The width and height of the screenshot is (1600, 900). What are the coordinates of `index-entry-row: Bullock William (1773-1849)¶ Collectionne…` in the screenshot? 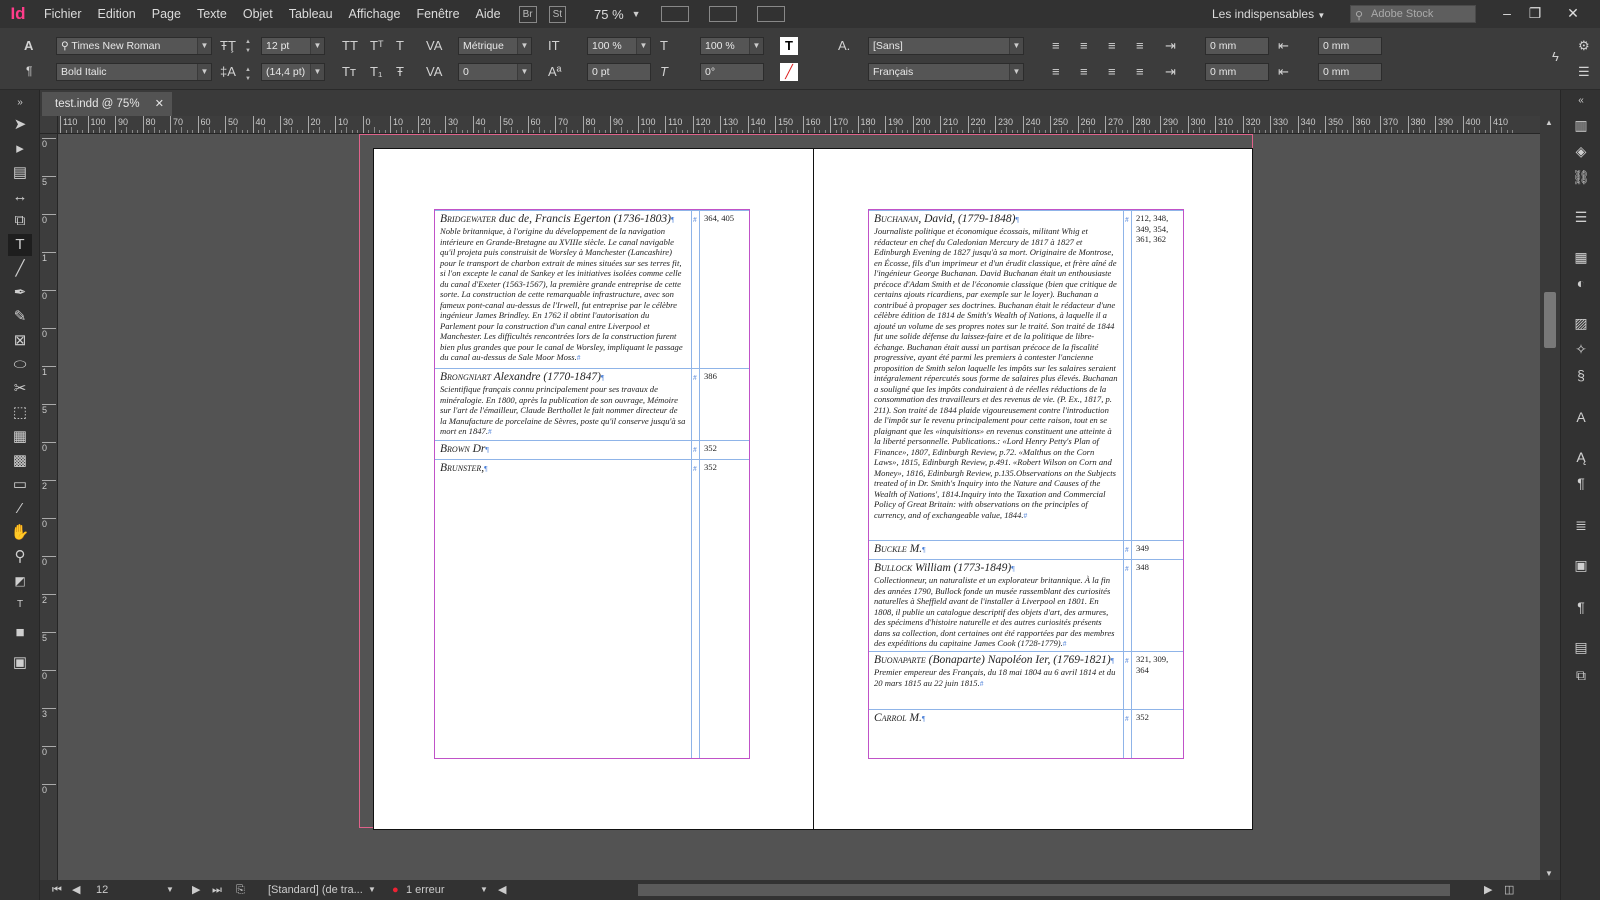 It's located at (1026, 605).